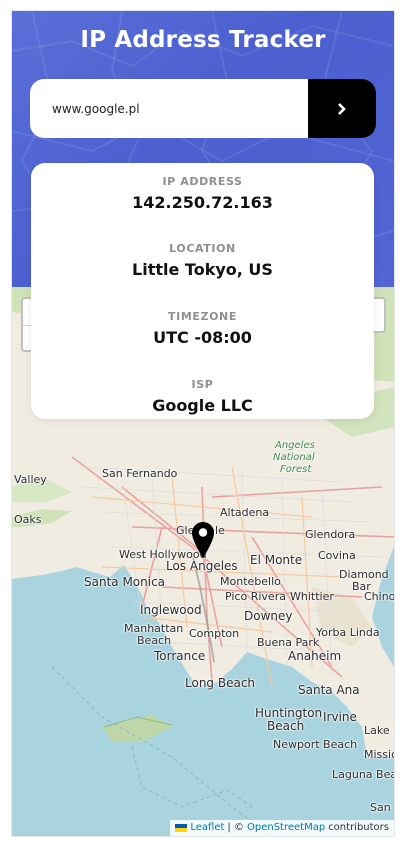  I want to click on map-label: Chino, so click(379, 596).